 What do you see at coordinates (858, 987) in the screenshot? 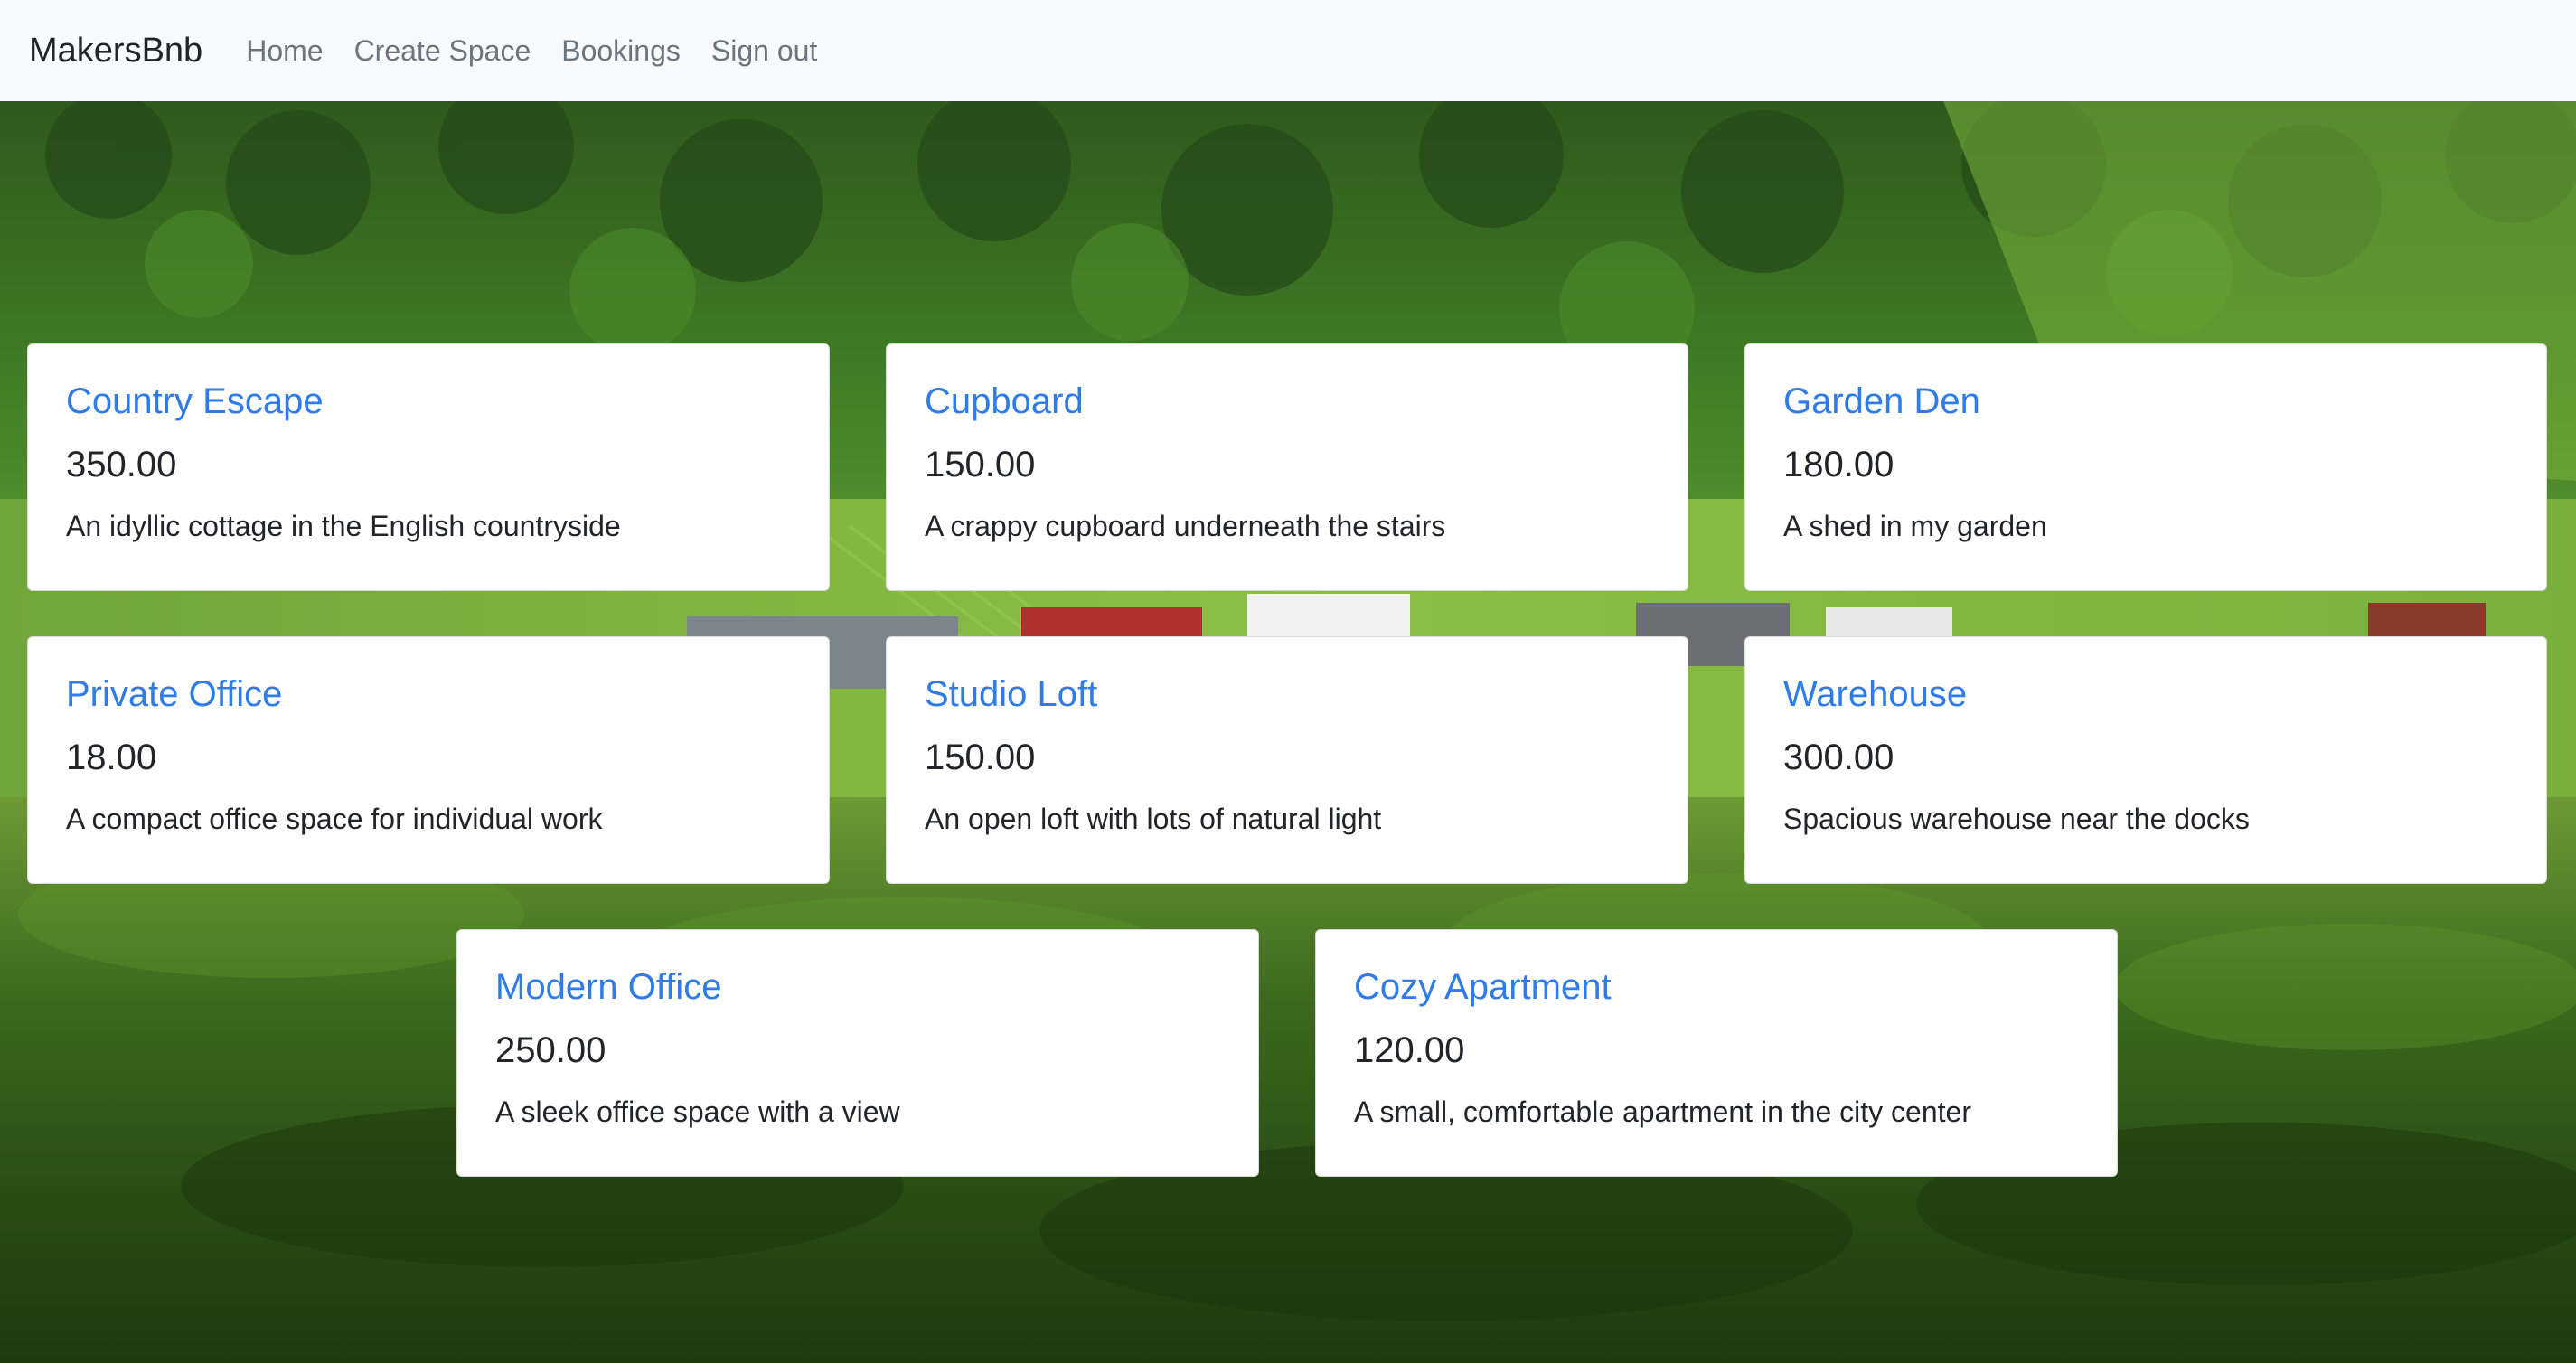
I see `space-title-link: Modern Office` at bounding box center [858, 987].